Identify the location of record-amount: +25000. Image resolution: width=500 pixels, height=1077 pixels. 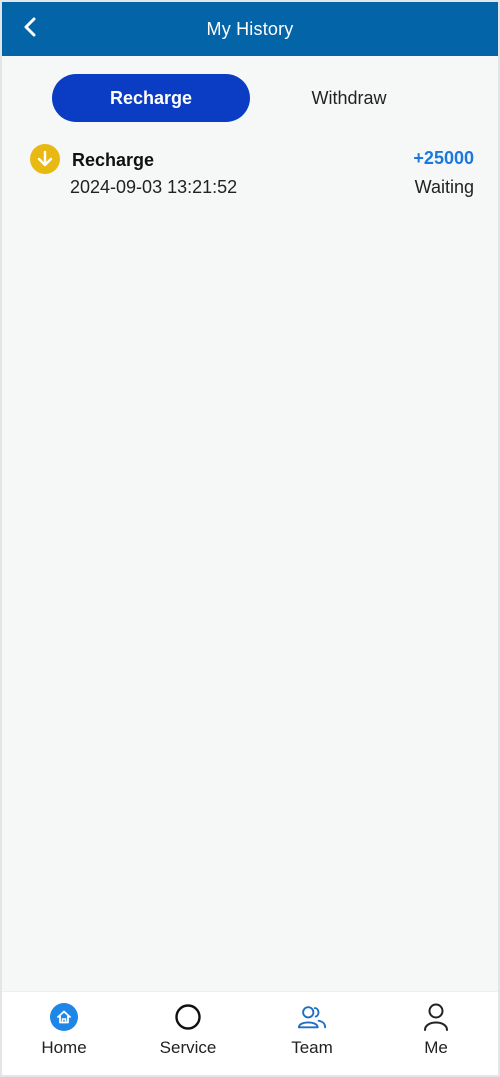
(443, 158).